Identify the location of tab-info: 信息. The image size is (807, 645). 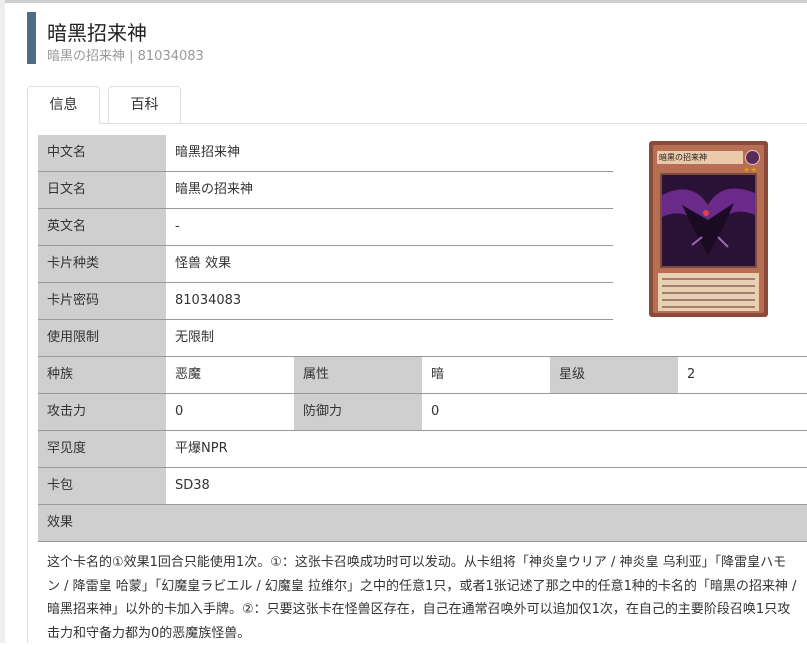
(63, 105).